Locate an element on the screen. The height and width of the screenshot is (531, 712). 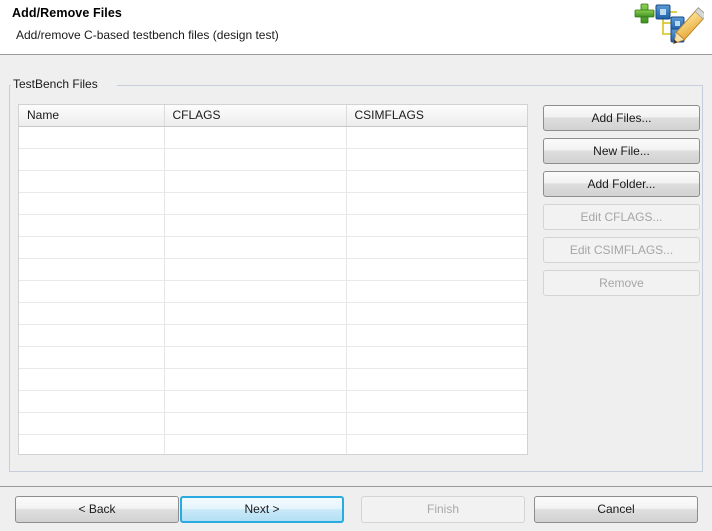
group-label: TestBench Files is located at coordinates (58, 84).